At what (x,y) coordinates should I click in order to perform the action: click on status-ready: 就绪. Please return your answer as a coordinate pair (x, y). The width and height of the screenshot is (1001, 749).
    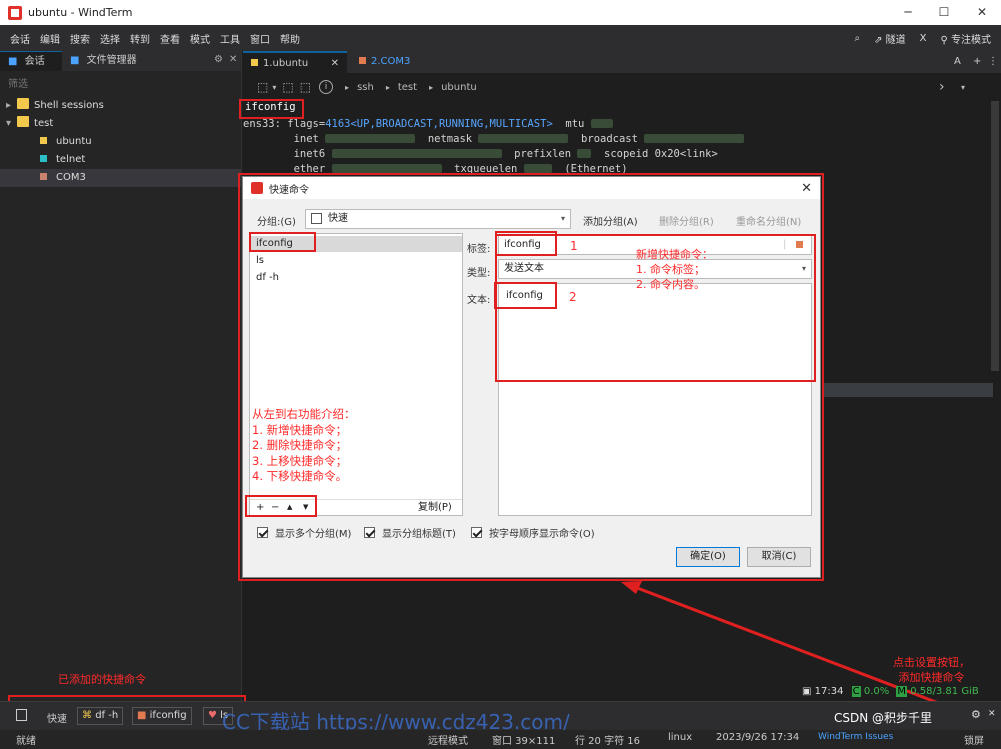
    Looking at the image, I should click on (26, 741).